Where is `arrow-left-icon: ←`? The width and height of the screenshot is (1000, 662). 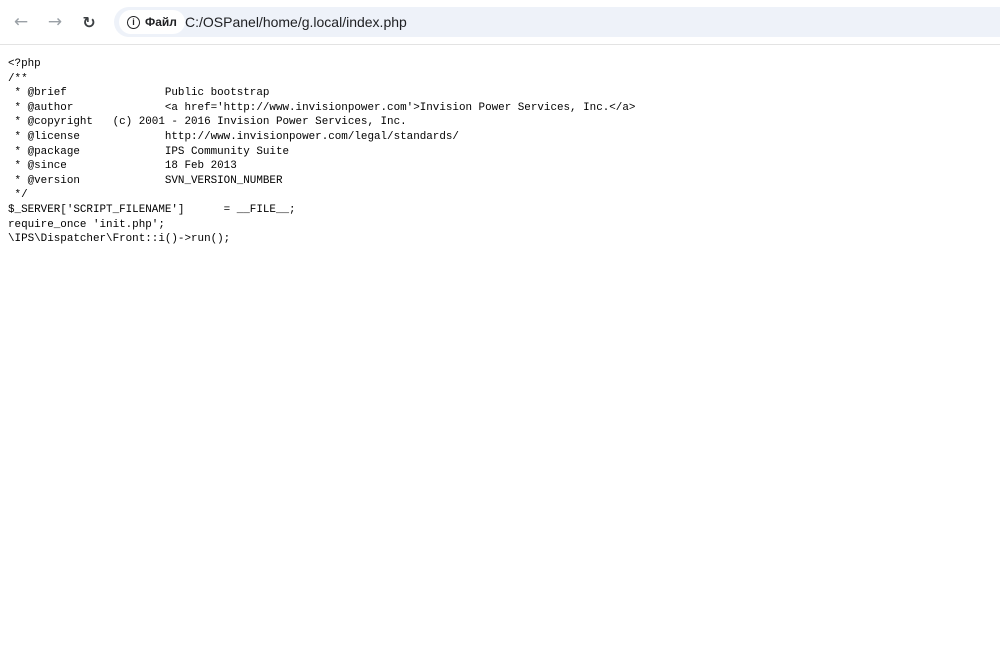 arrow-left-icon: ← is located at coordinates (21, 22).